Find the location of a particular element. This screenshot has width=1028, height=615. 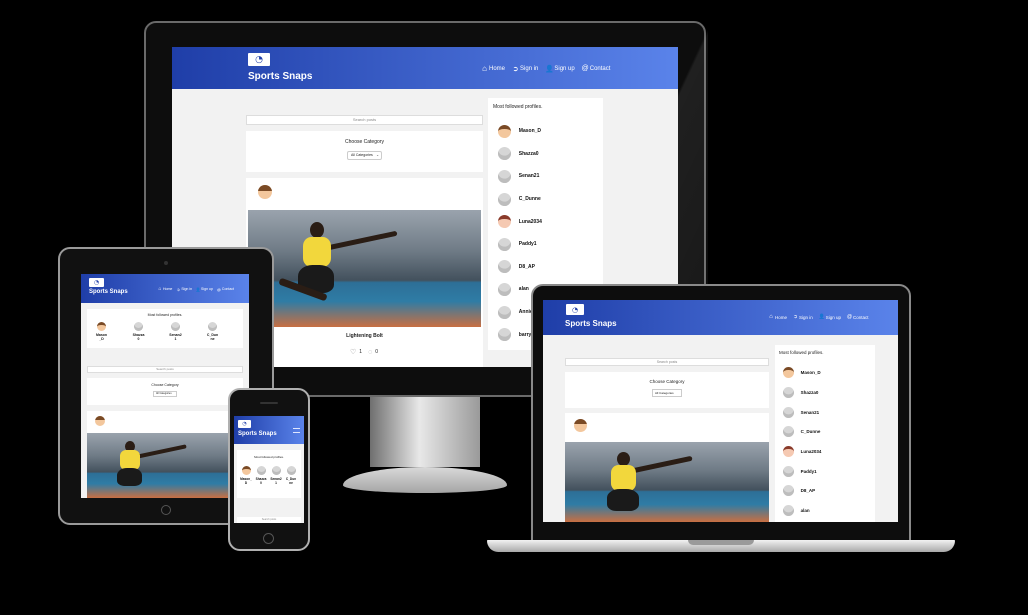

hamburger-icon is located at coordinates (296, 430).